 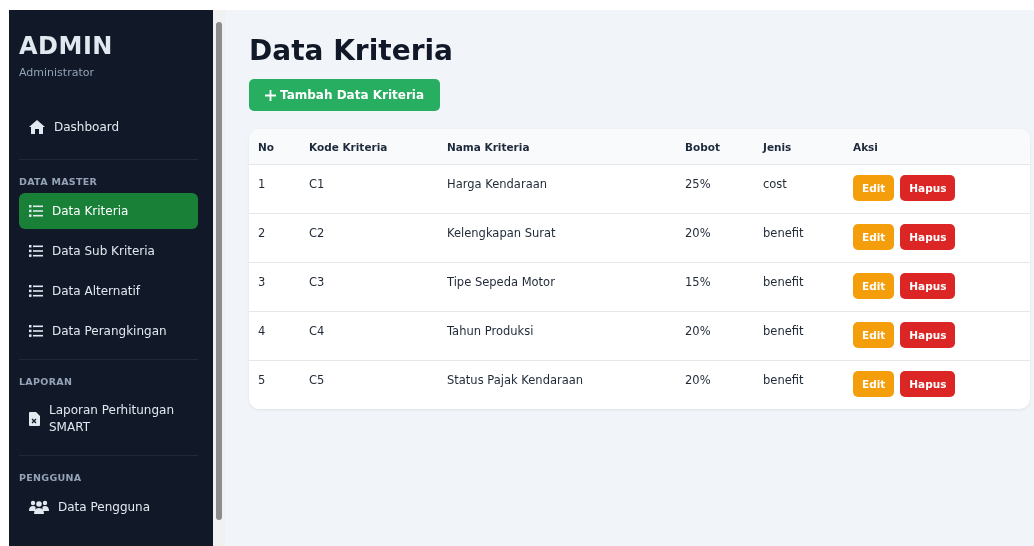 What do you see at coordinates (262, 379) in the screenshot?
I see `table-cell-text: 5` at bounding box center [262, 379].